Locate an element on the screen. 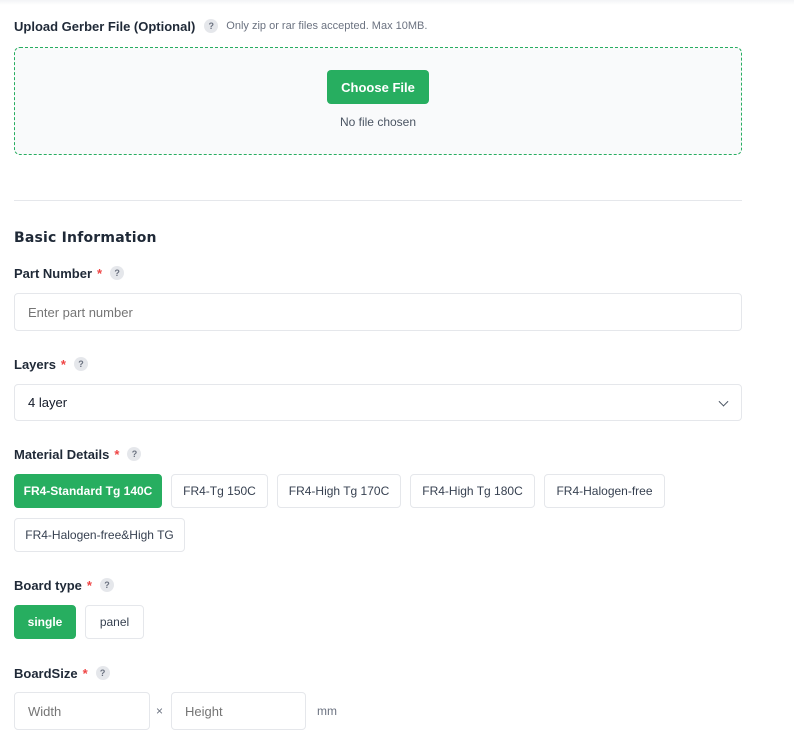 Image resolution: width=794 pixels, height=748 pixels. part-number-label: Part Number is located at coordinates (53, 273).